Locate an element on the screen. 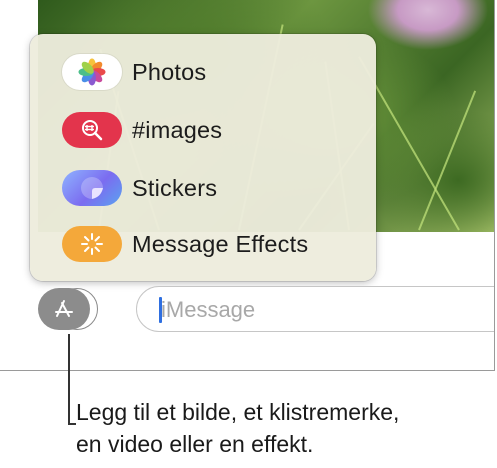 The height and width of the screenshot is (468, 497). menu-item-images: #images is located at coordinates (142, 130).